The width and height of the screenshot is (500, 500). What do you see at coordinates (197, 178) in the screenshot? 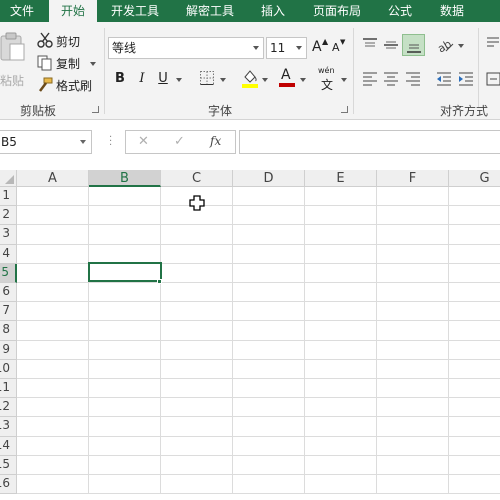
I see `column-header-c: C` at bounding box center [197, 178].